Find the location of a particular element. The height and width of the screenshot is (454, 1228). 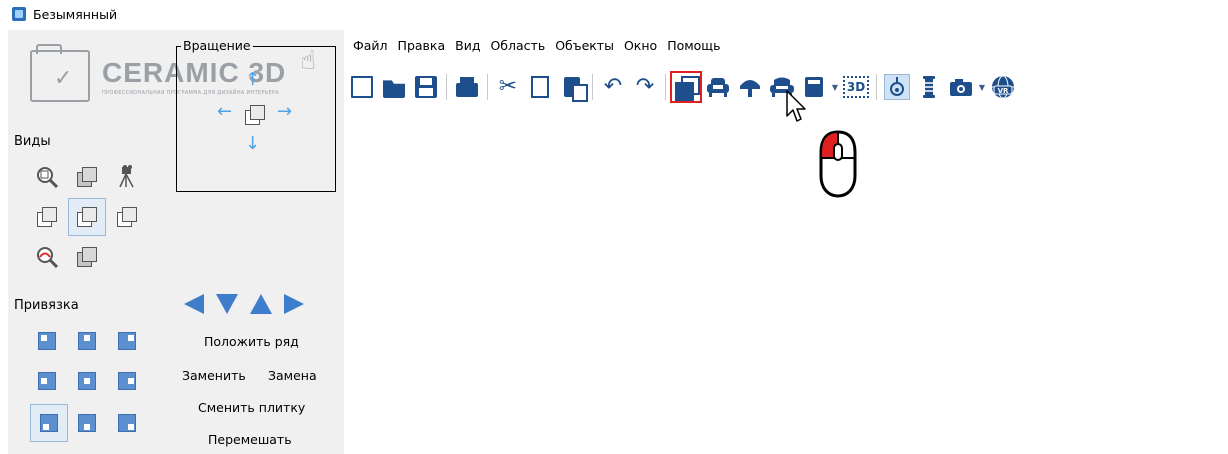

menu-file: Файл is located at coordinates (370, 45).